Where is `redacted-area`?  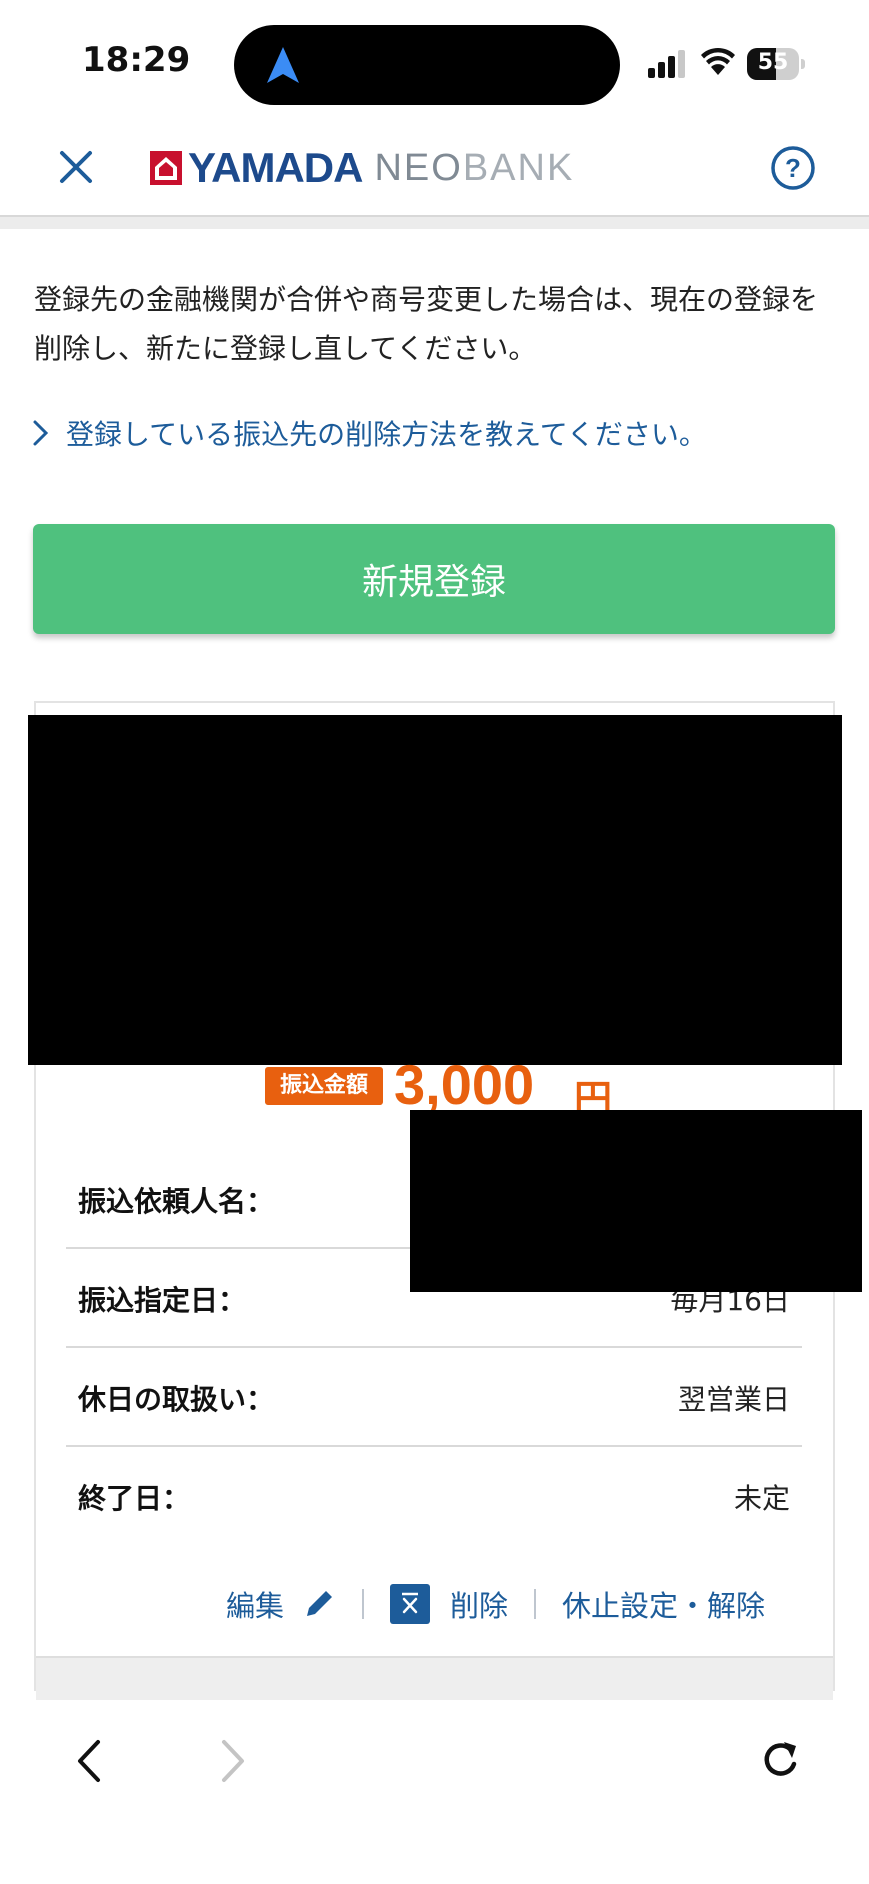
redacted-area is located at coordinates (636, 1201).